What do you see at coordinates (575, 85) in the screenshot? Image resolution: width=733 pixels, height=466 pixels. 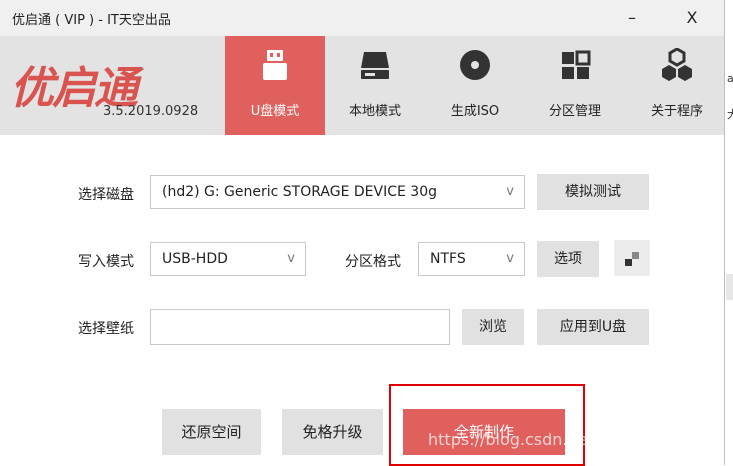 I see `tab-partition-manage: 分区管理` at bounding box center [575, 85].